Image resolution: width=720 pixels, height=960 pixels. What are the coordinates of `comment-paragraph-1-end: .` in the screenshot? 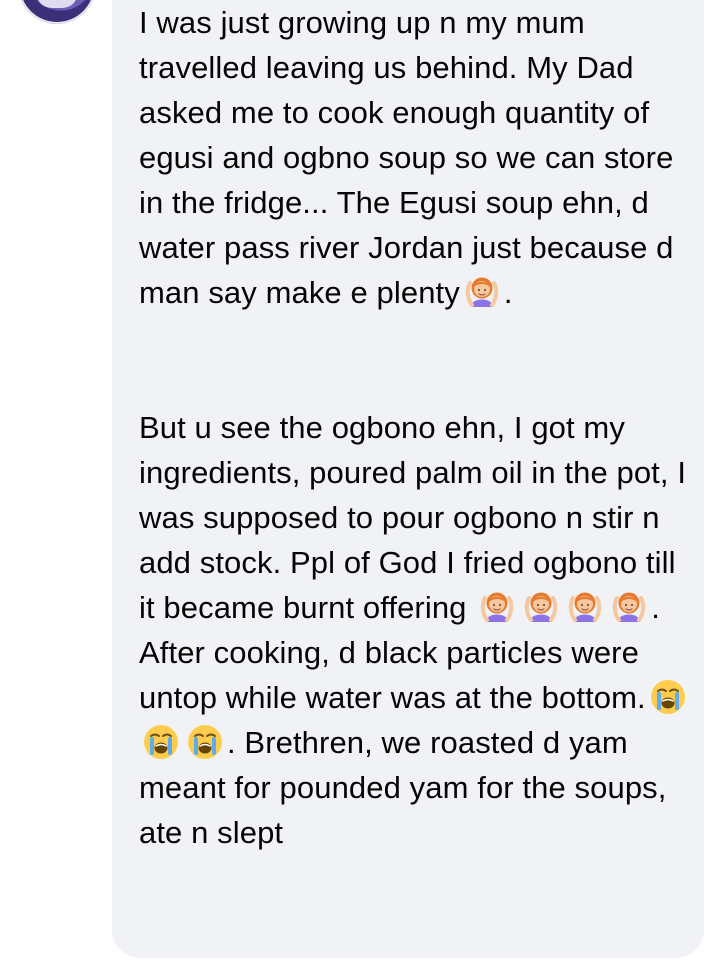 It's located at (508, 292).